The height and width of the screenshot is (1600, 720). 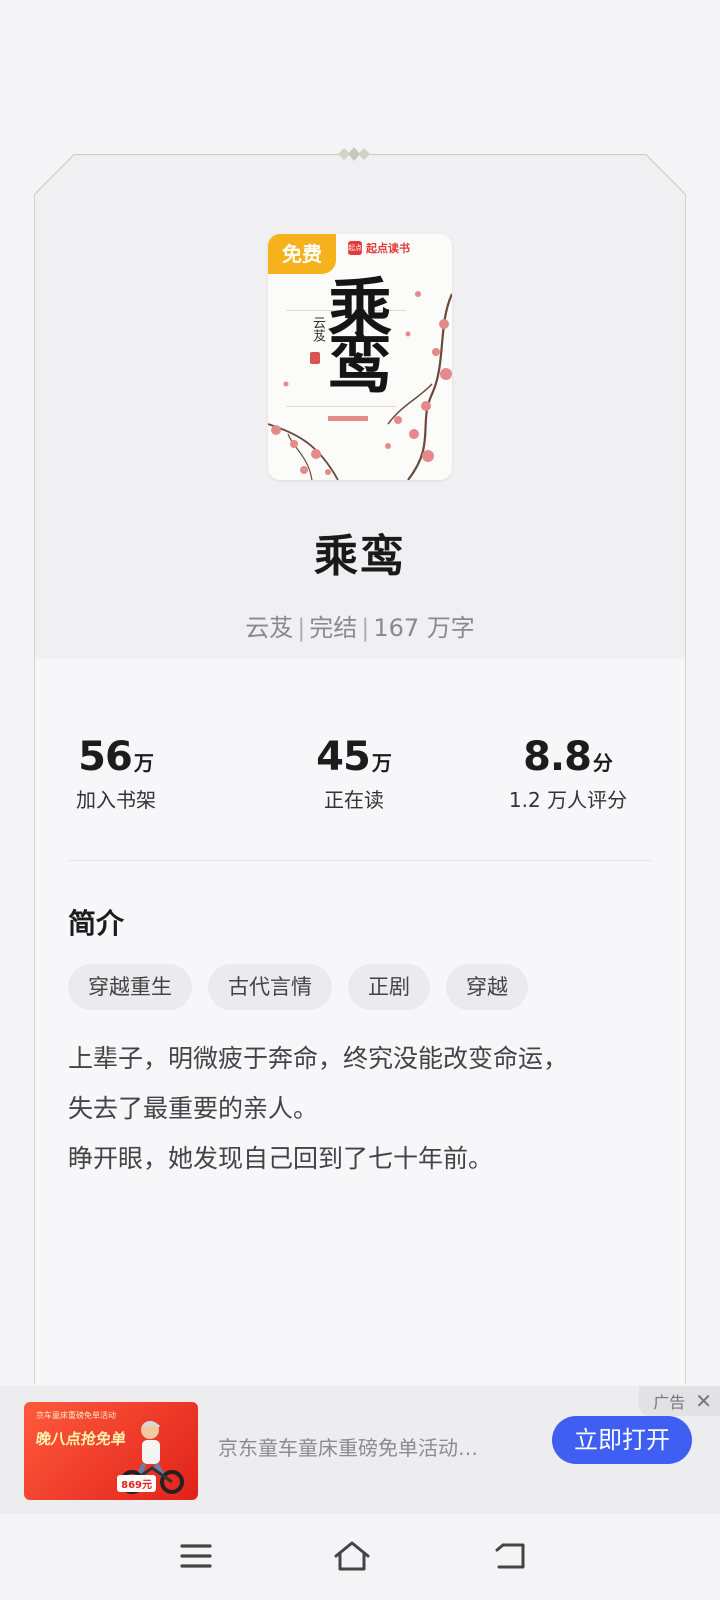 I want to click on stat-label: 正在读, so click(x=354, y=800).